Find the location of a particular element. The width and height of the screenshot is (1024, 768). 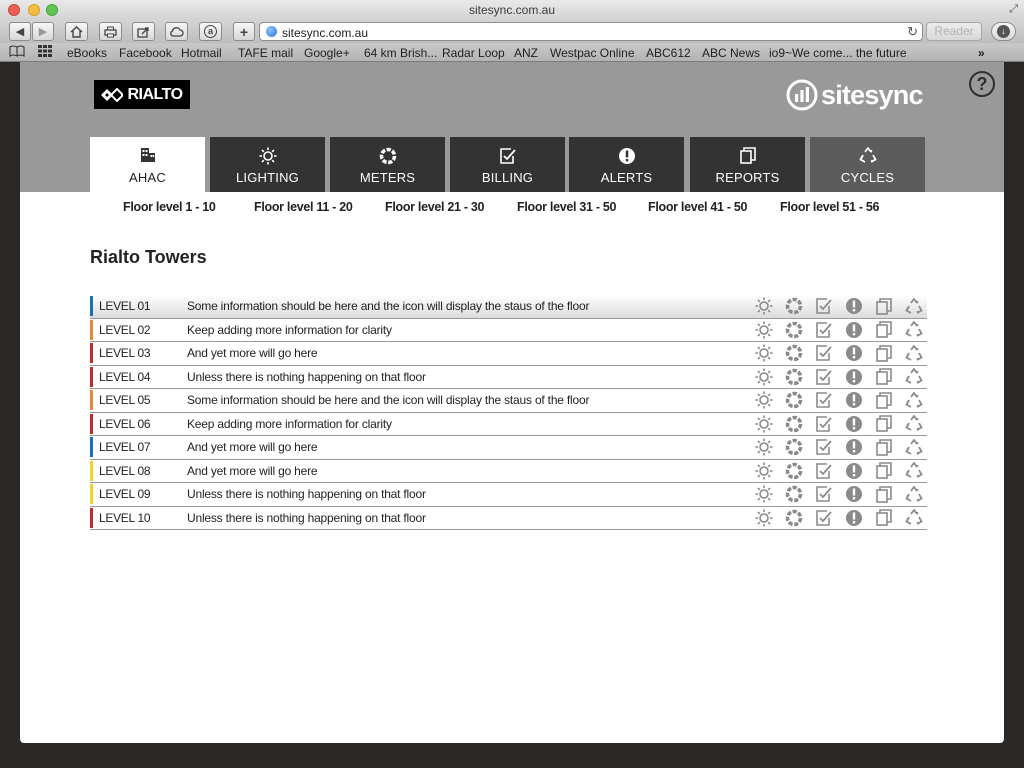

bookmark-item: TAFE mail is located at coordinates (265, 53).